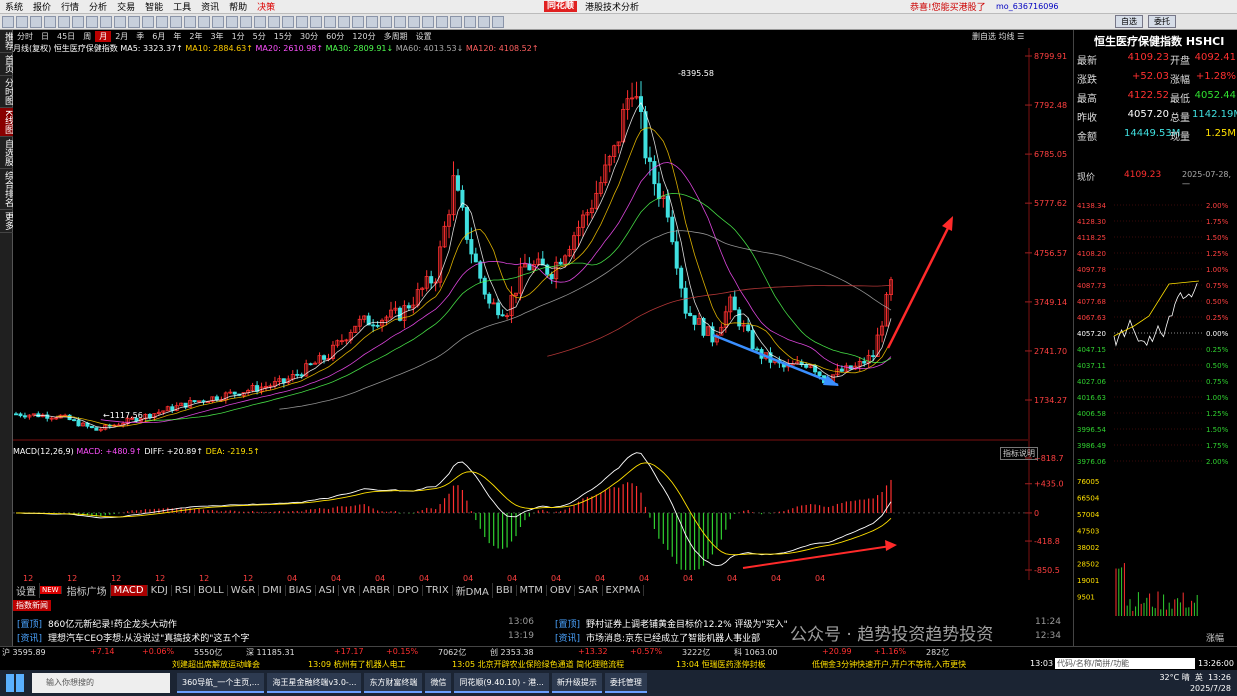 This screenshot has width=1237, height=696. I want to click on ime-indicator: 英, so click(1199, 677).